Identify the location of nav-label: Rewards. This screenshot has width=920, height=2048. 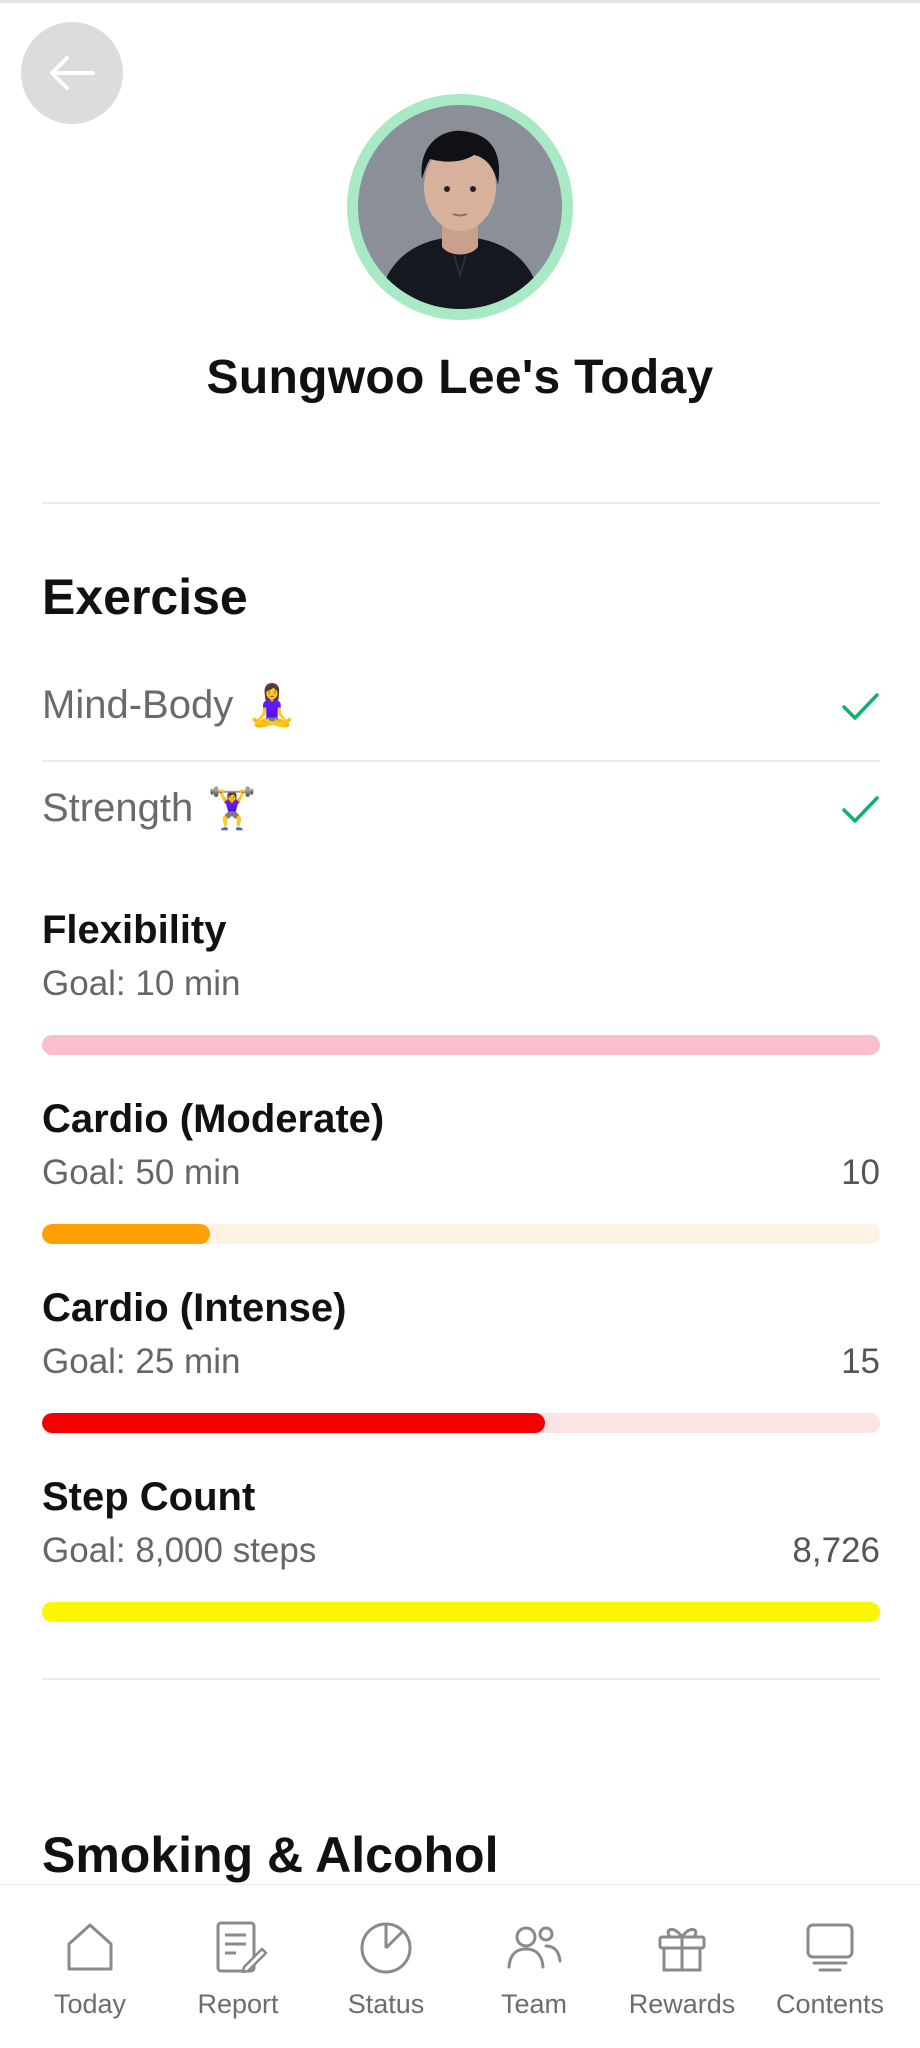
(682, 2004).